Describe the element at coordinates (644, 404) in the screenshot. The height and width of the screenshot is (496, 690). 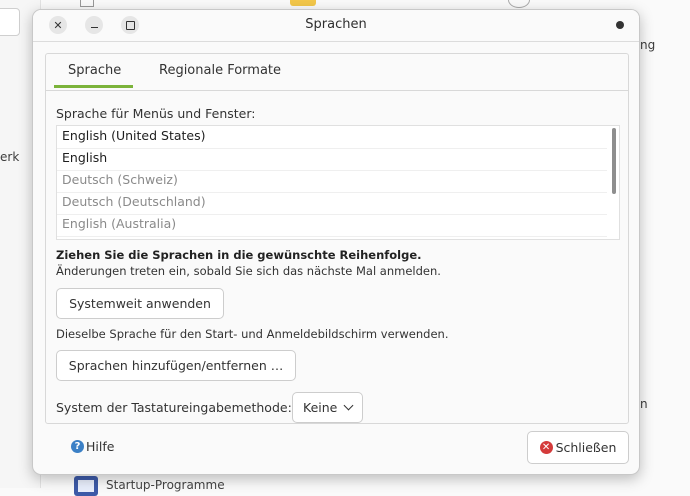
I see `background-right-text-2: n` at that location.